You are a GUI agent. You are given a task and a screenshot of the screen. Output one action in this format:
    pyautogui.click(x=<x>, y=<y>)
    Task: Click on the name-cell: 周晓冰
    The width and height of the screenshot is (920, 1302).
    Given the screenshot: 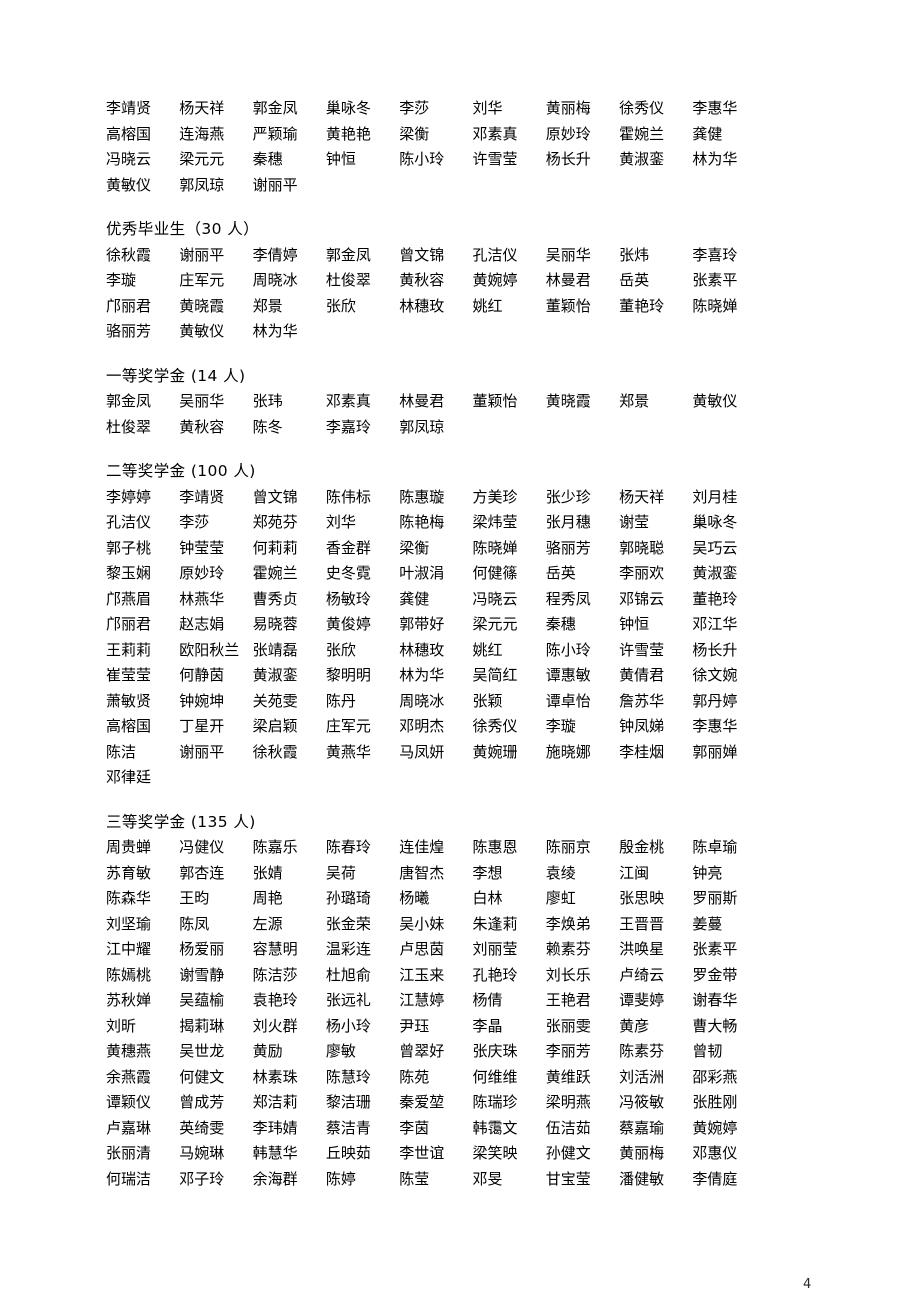 What is the action you would take?
    pyautogui.click(x=435, y=702)
    